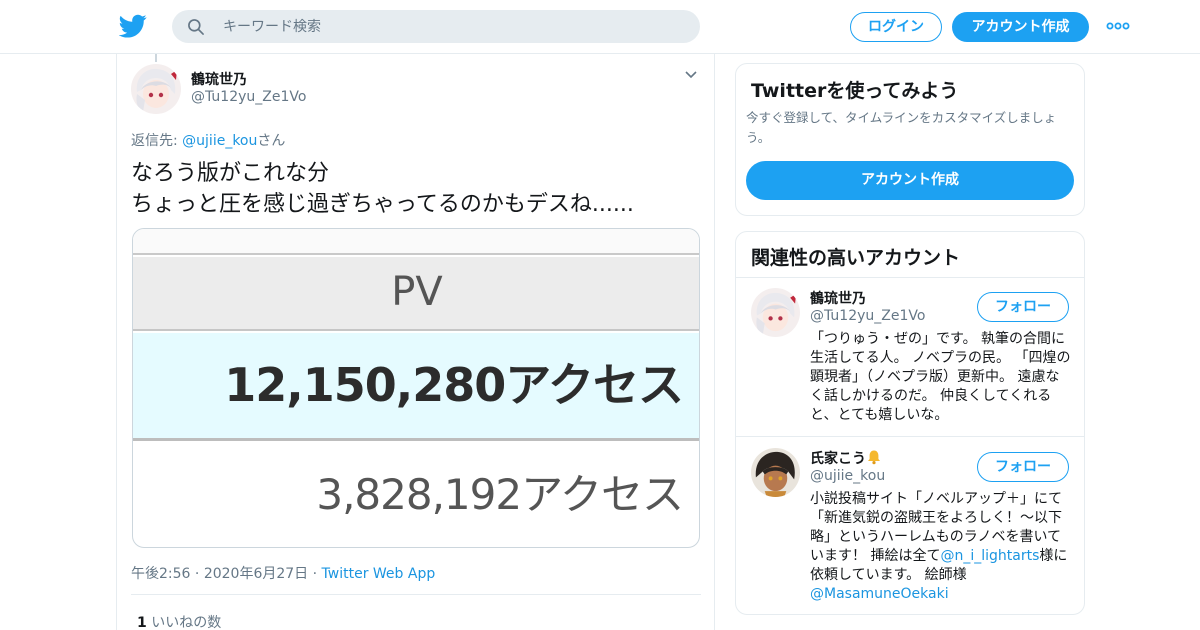 This screenshot has height=630, width=1200. What do you see at coordinates (867, 316) in the screenshot?
I see `account-handle: @Tu12yu_Ze1Vo` at bounding box center [867, 316].